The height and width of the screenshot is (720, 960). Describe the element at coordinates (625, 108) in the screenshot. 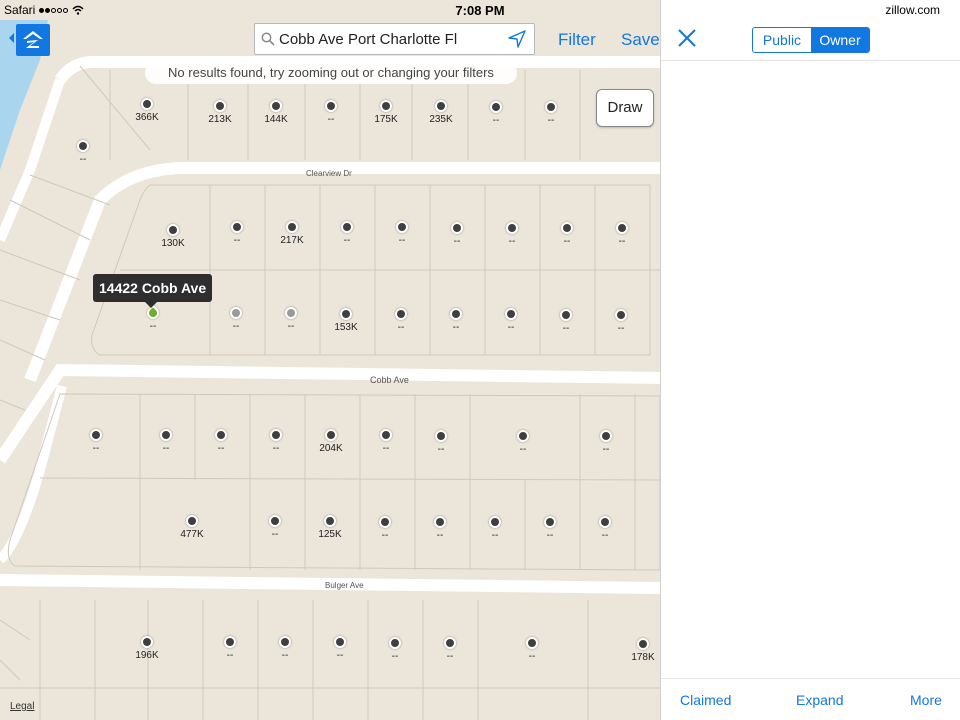

I see `draw-button: Draw` at that location.